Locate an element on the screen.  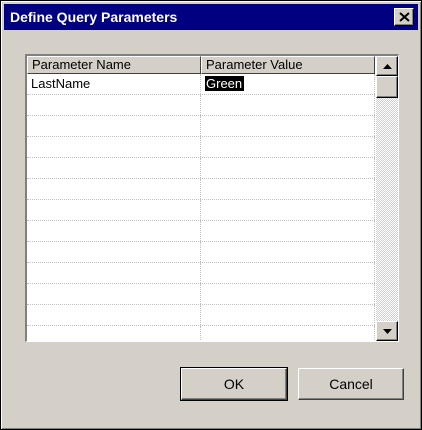
close-icon is located at coordinates (404, 17).